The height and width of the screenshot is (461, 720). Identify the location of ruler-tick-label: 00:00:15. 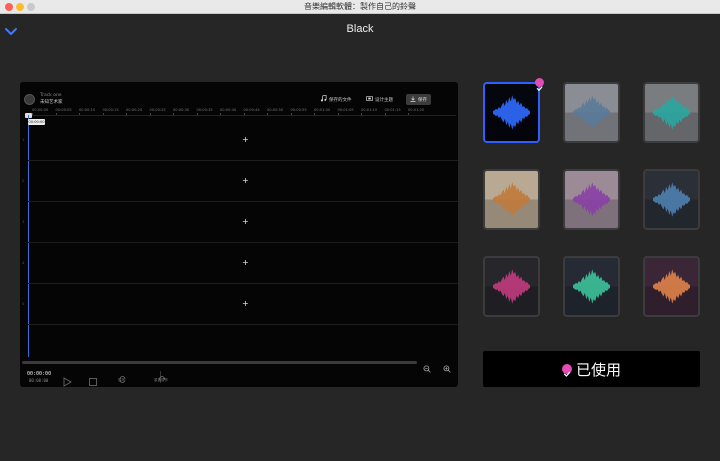
(110, 110).